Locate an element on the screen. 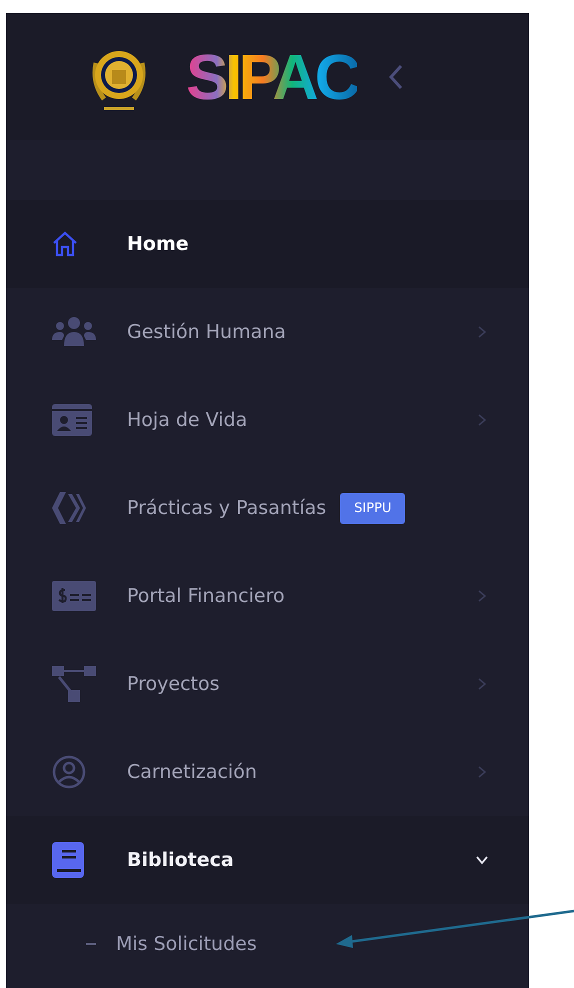 The image size is (574, 988). menu-item: Biblioteca is located at coordinates (267, 860).